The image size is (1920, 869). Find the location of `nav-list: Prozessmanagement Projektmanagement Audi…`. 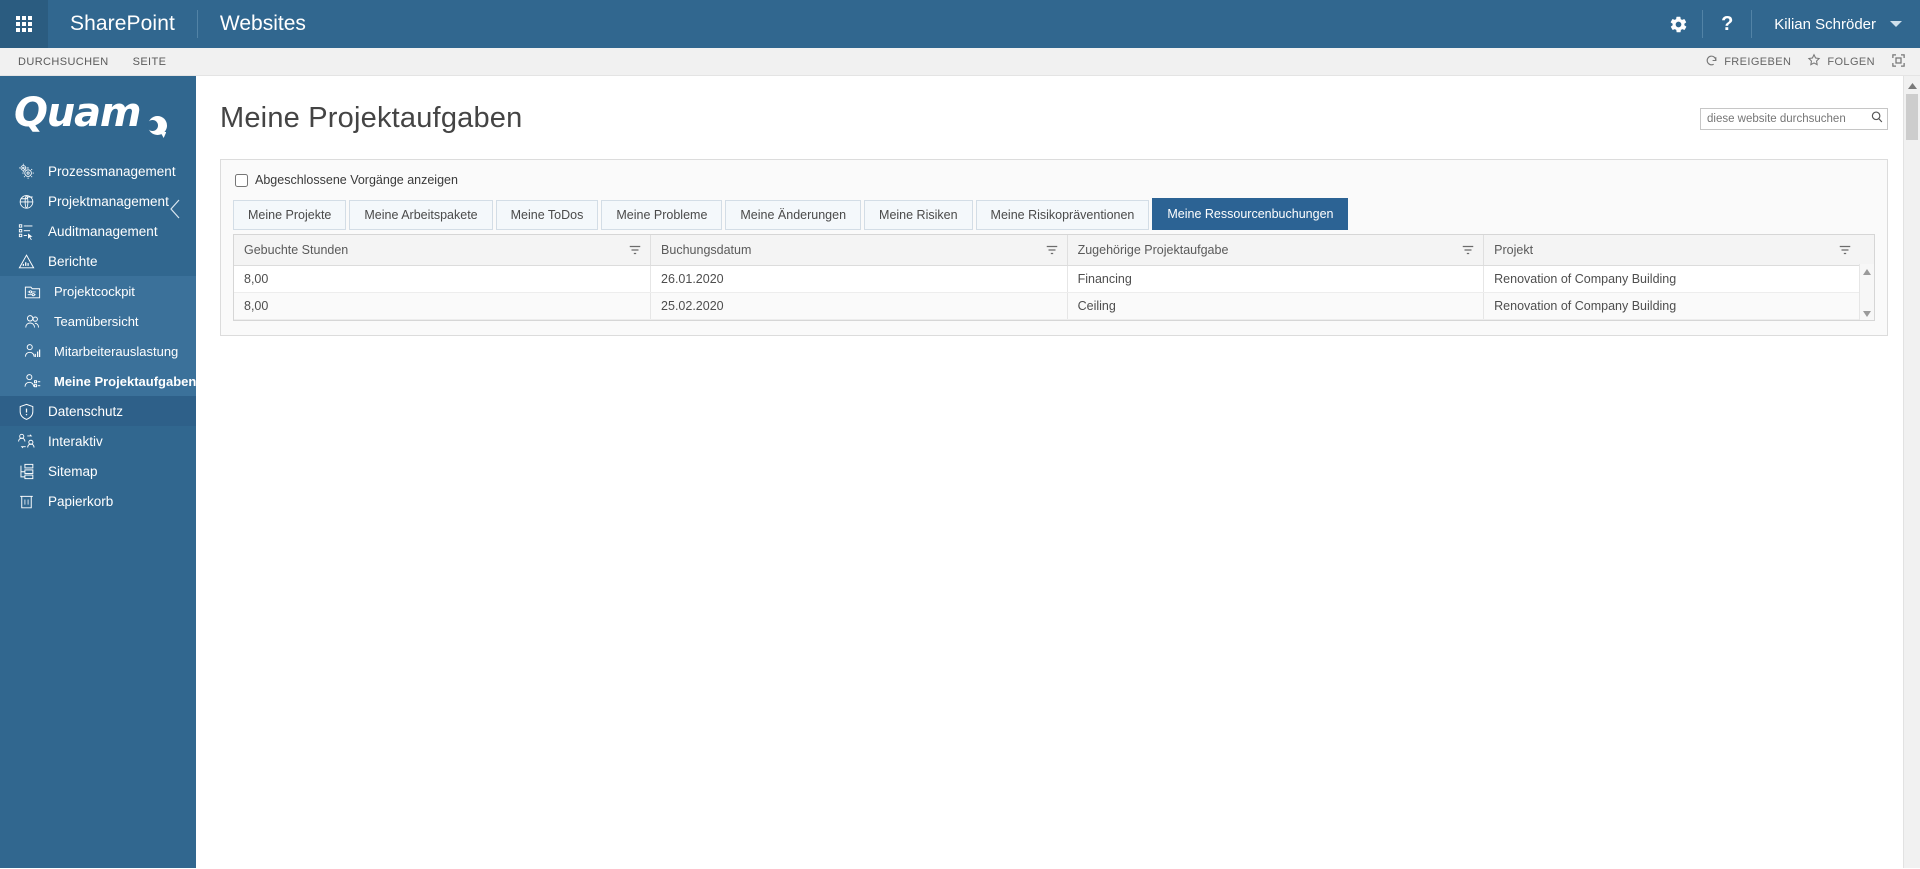

nav-list: Prozessmanagement Projektmanagement Audi… is located at coordinates (98, 336).